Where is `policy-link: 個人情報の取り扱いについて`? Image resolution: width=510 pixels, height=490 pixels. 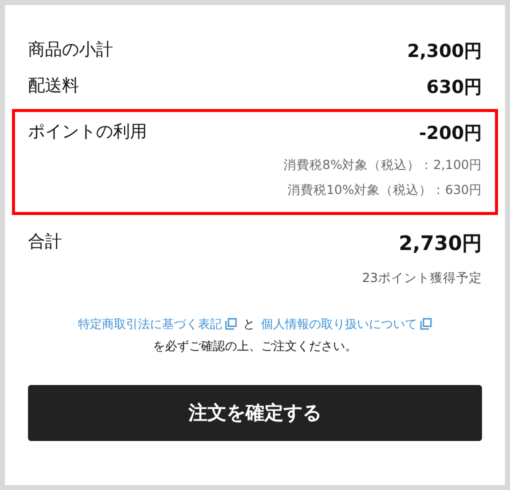 policy-link: 個人情報の取り扱いについて is located at coordinates (346, 324).